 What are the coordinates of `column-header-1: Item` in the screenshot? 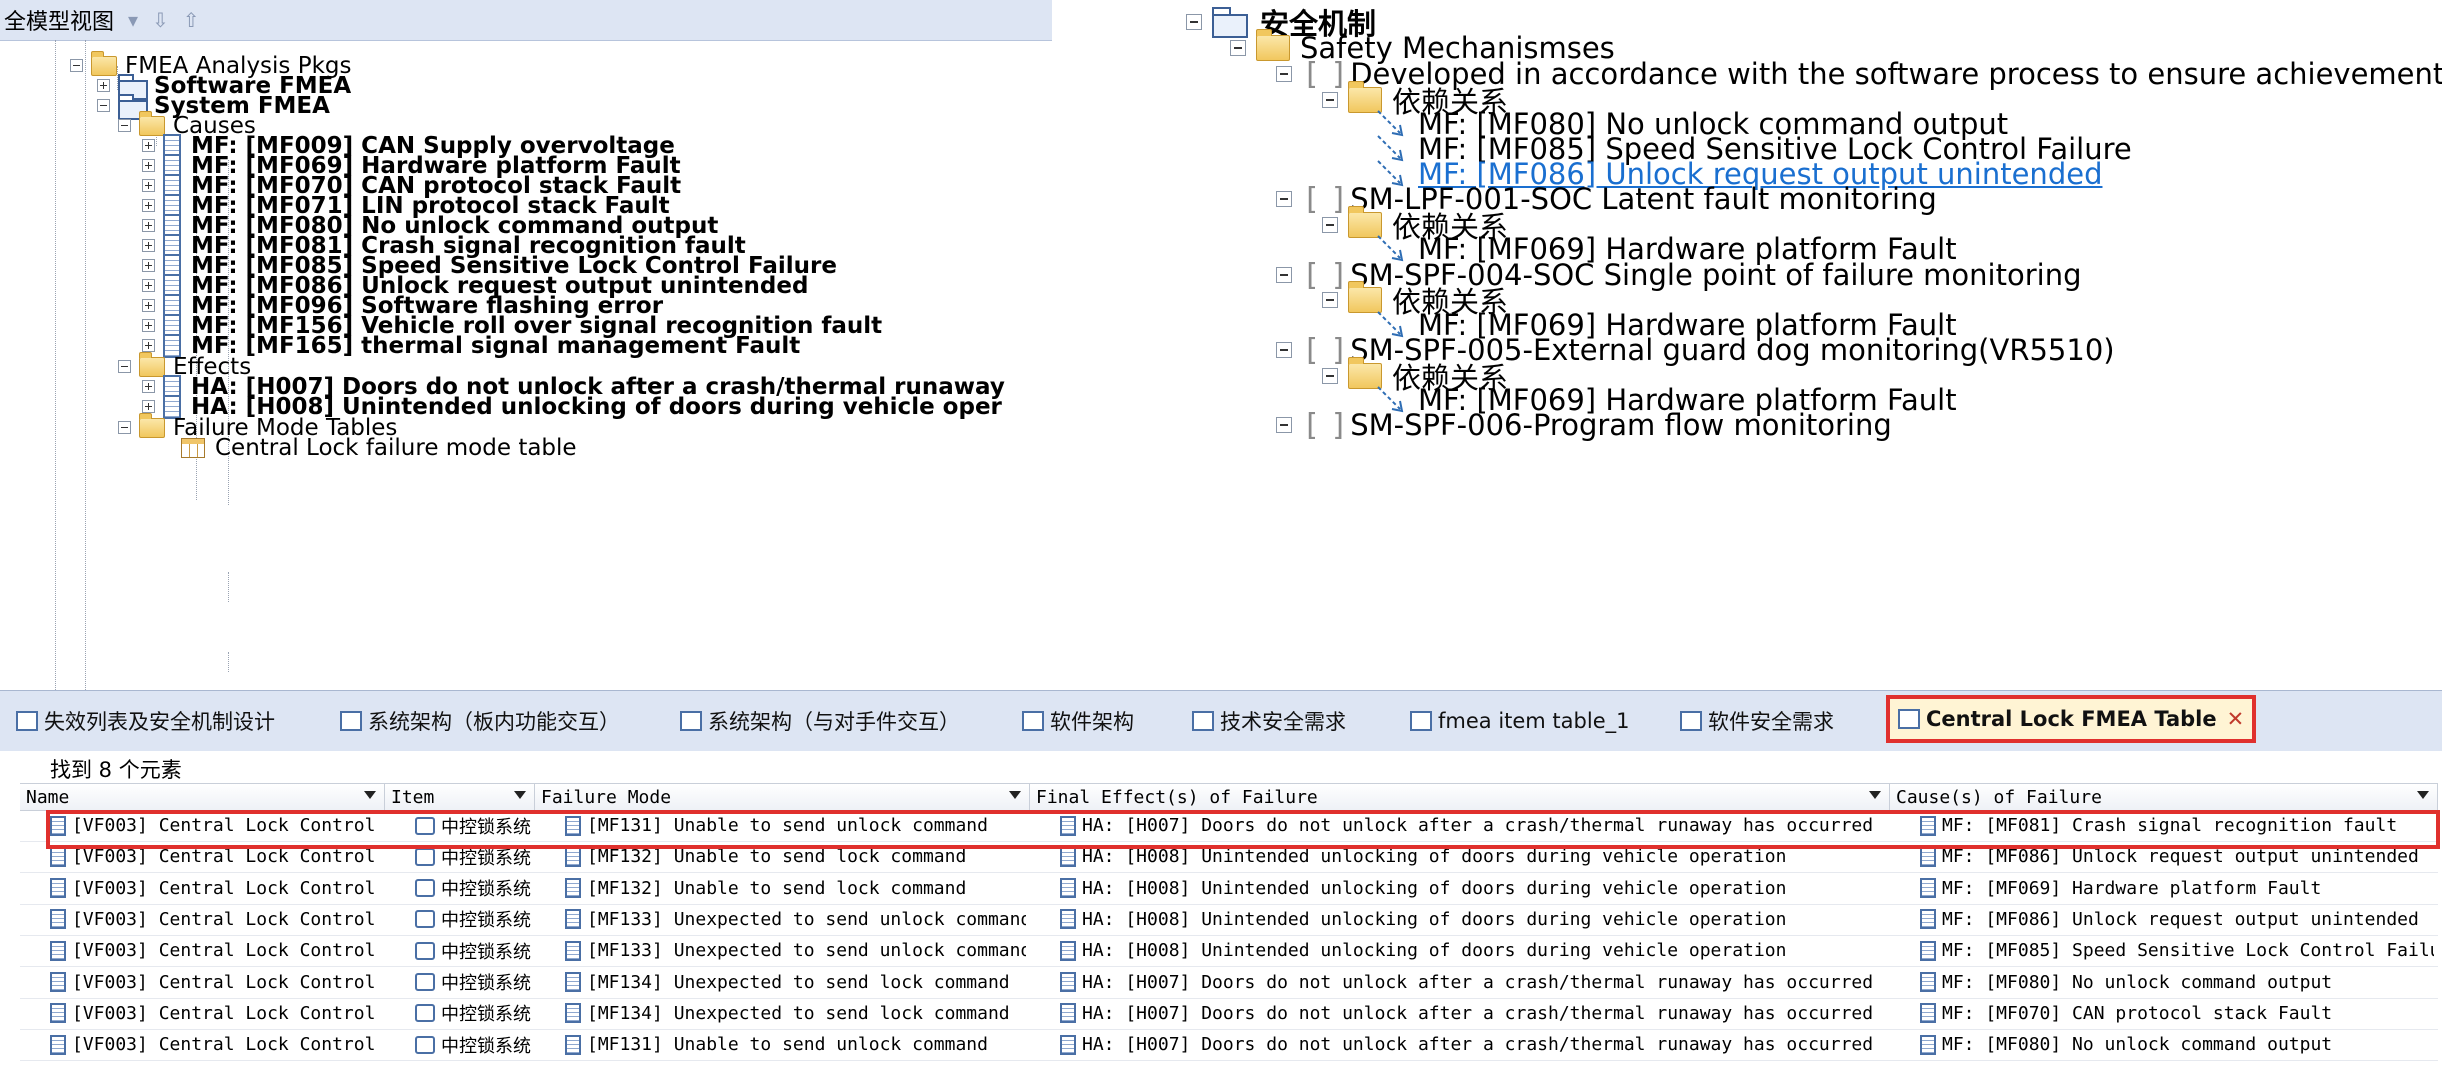 It's located at (460, 797).